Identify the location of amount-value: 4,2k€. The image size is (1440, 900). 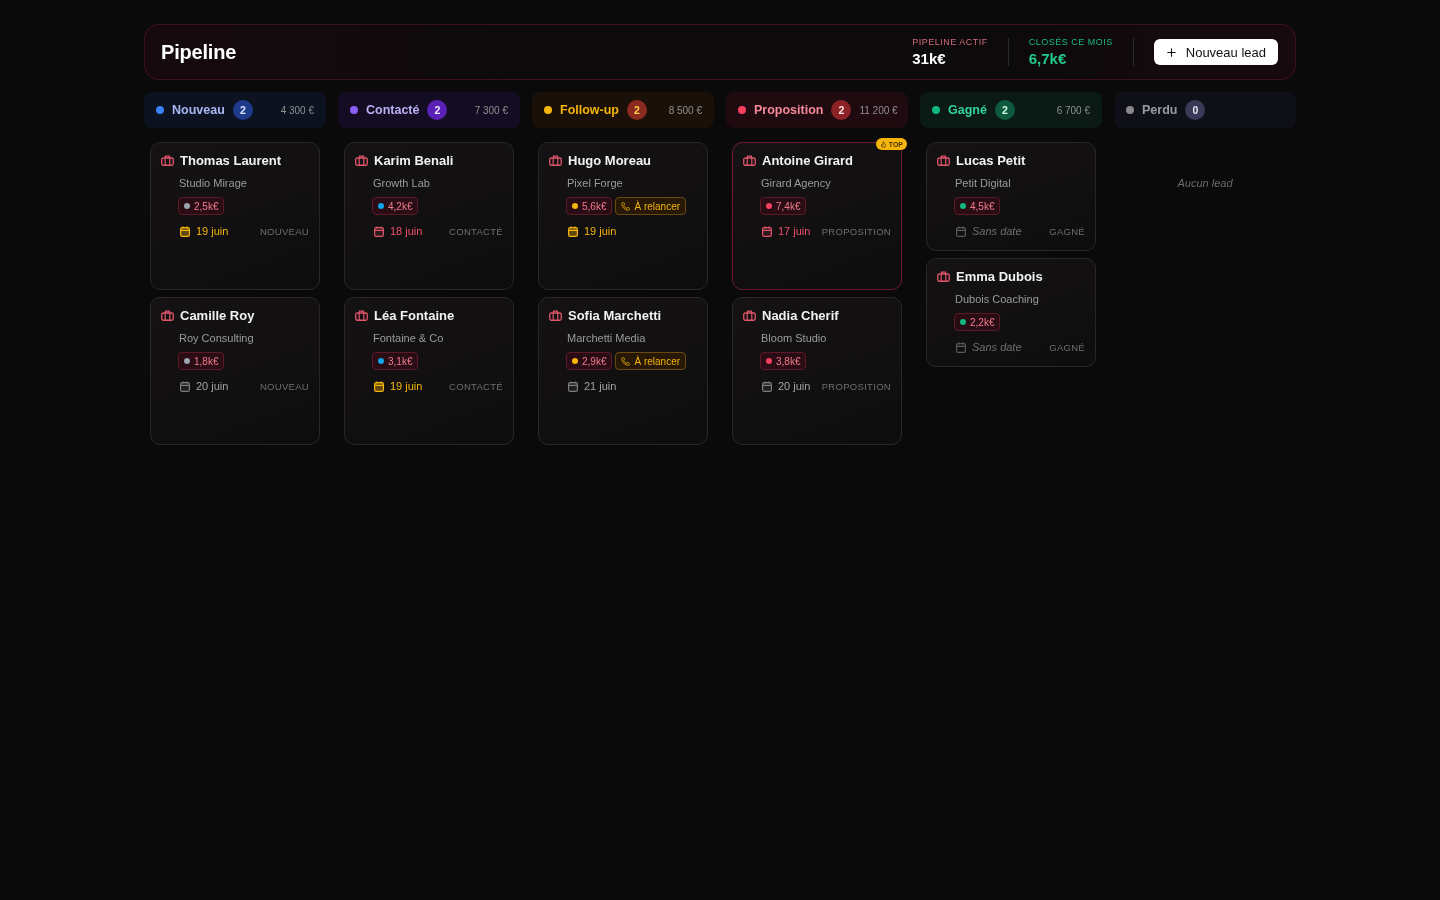
(400, 206).